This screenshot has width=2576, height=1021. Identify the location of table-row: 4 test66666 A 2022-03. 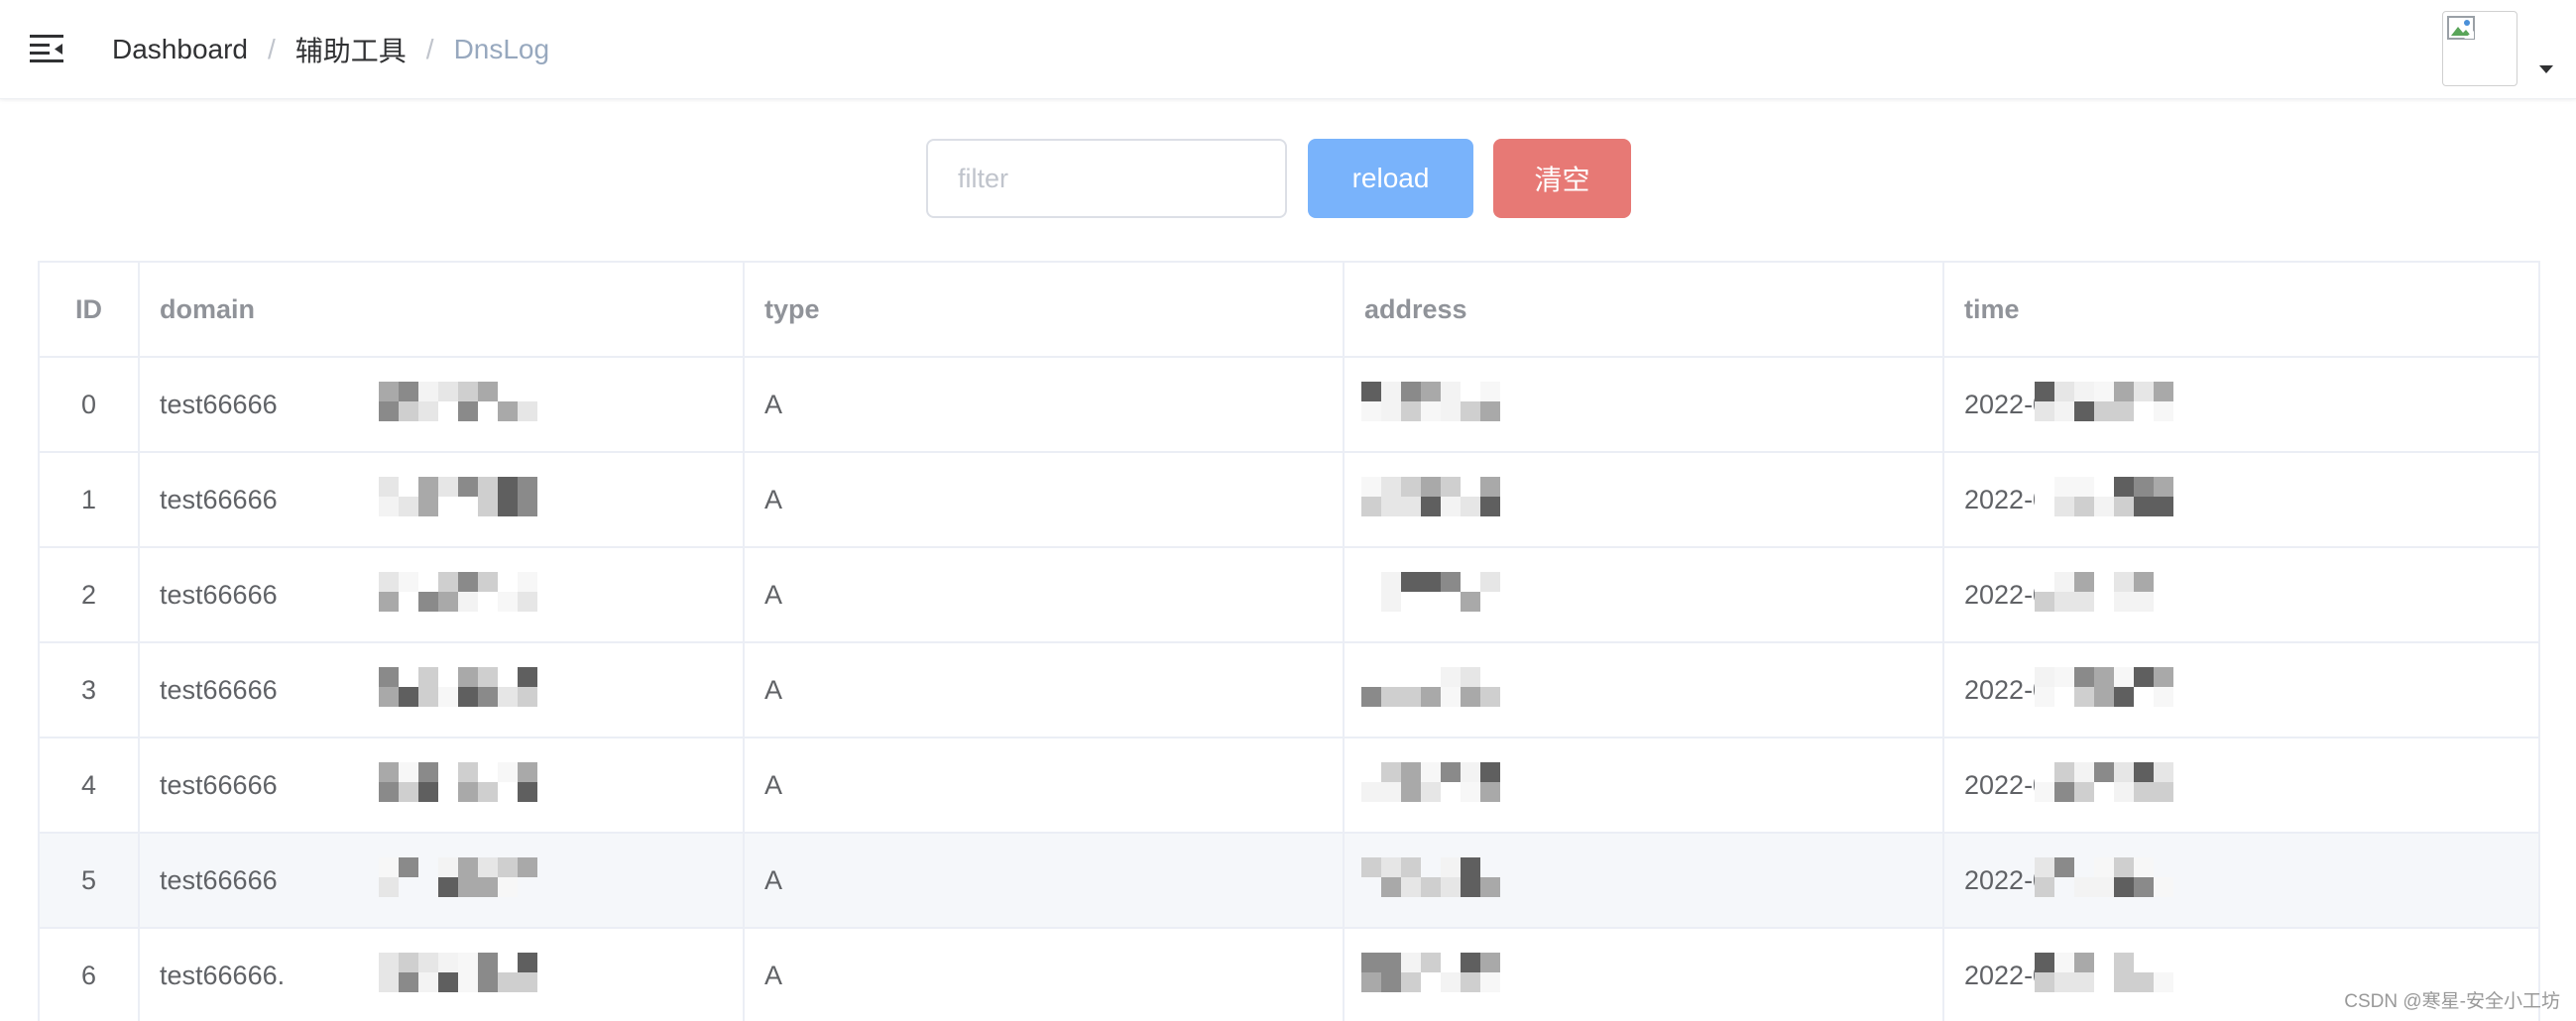
(1289, 786).